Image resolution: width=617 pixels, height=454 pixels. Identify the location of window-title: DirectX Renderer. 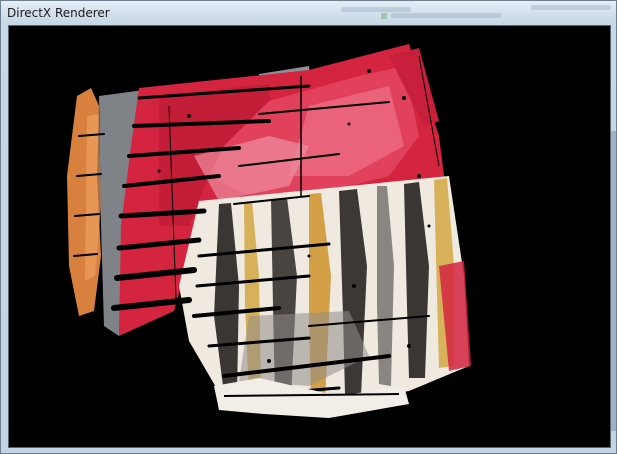
(58, 13).